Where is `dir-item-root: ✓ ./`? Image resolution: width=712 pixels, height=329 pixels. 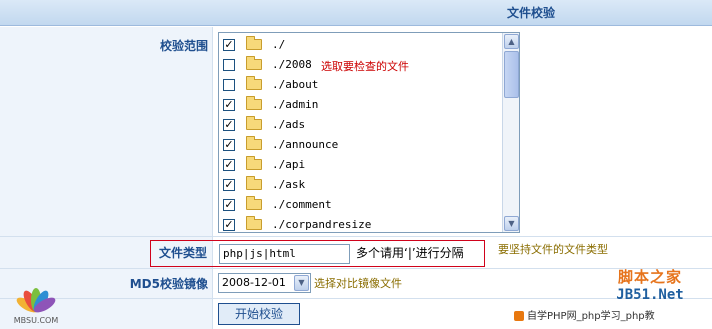 dir-item-root: ✓ ./ is located at coordinates (360, 45).